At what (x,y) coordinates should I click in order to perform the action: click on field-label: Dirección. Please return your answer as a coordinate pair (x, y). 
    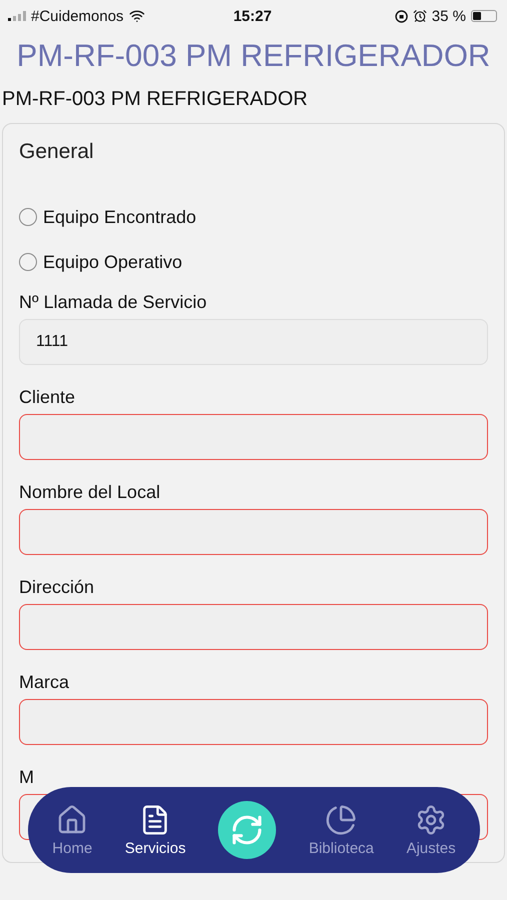
    Looking at the image, I should click on (57, 587).